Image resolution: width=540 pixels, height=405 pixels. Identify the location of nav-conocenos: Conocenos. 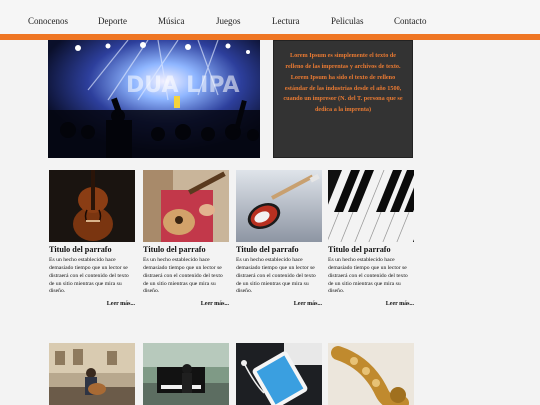
(48, 21).